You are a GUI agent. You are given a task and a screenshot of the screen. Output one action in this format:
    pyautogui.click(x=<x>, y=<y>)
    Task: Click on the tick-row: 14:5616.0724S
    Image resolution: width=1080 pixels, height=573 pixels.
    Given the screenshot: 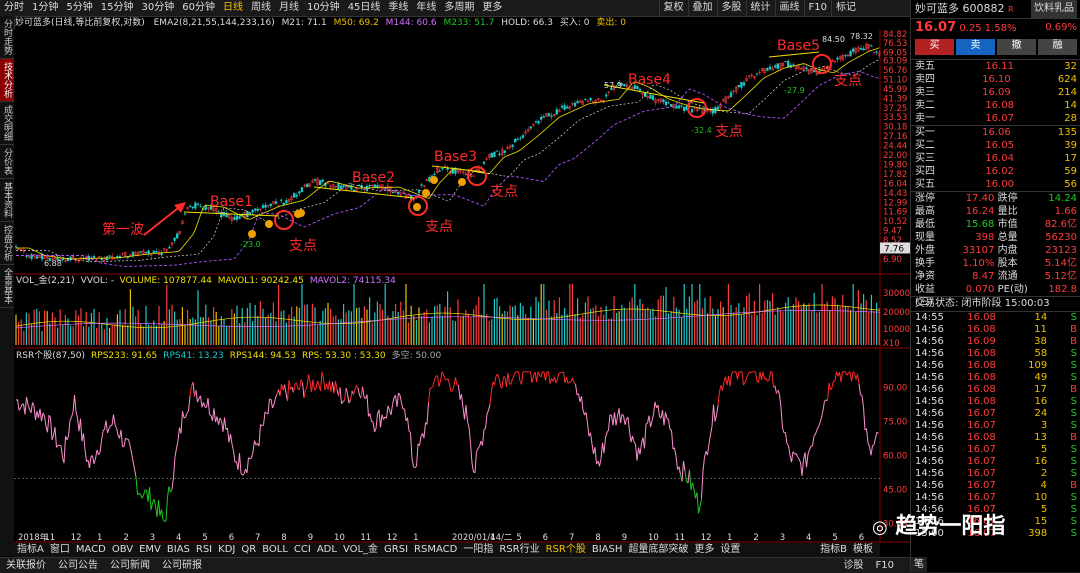 What is the action you would take?
    pyautogui.click(x=995, y=414)
    